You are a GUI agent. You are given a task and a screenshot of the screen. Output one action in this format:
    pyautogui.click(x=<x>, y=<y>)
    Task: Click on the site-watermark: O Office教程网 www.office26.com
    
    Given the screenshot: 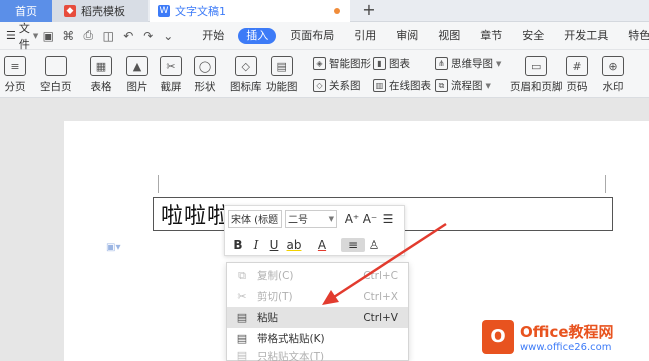 What is the action you would take?
    pyautogui.click(x=565, y=336)
    